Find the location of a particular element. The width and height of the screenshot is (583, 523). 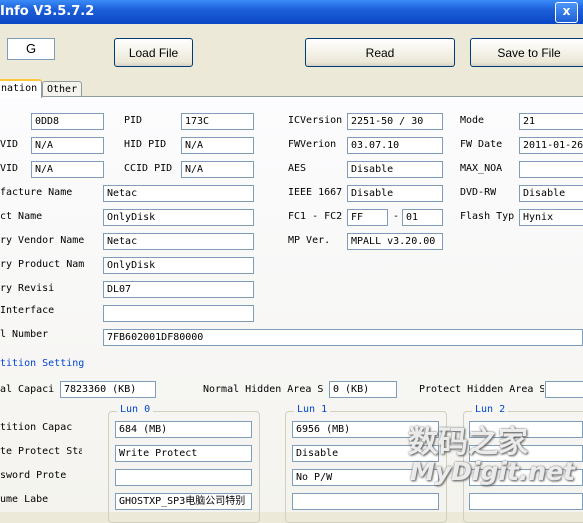

fc-dash: - is located at coordinates (396, 216).